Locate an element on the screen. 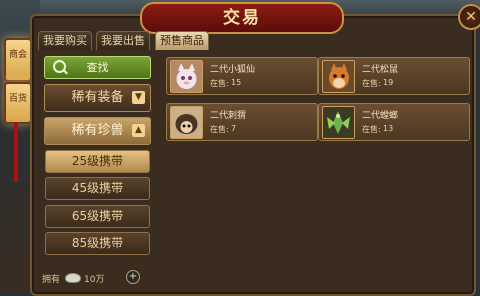 The width and height of the screenshot is (480, 296). subcategory-level-25: 25级携带 is located at coordinates (97, 161).